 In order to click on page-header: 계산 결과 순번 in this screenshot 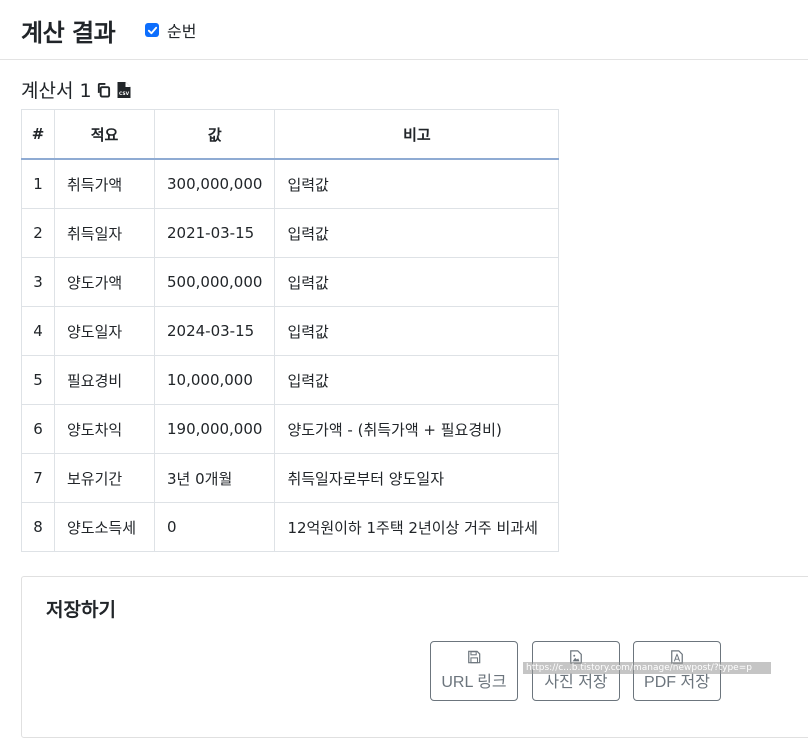, I will do `click(404, 30)`.